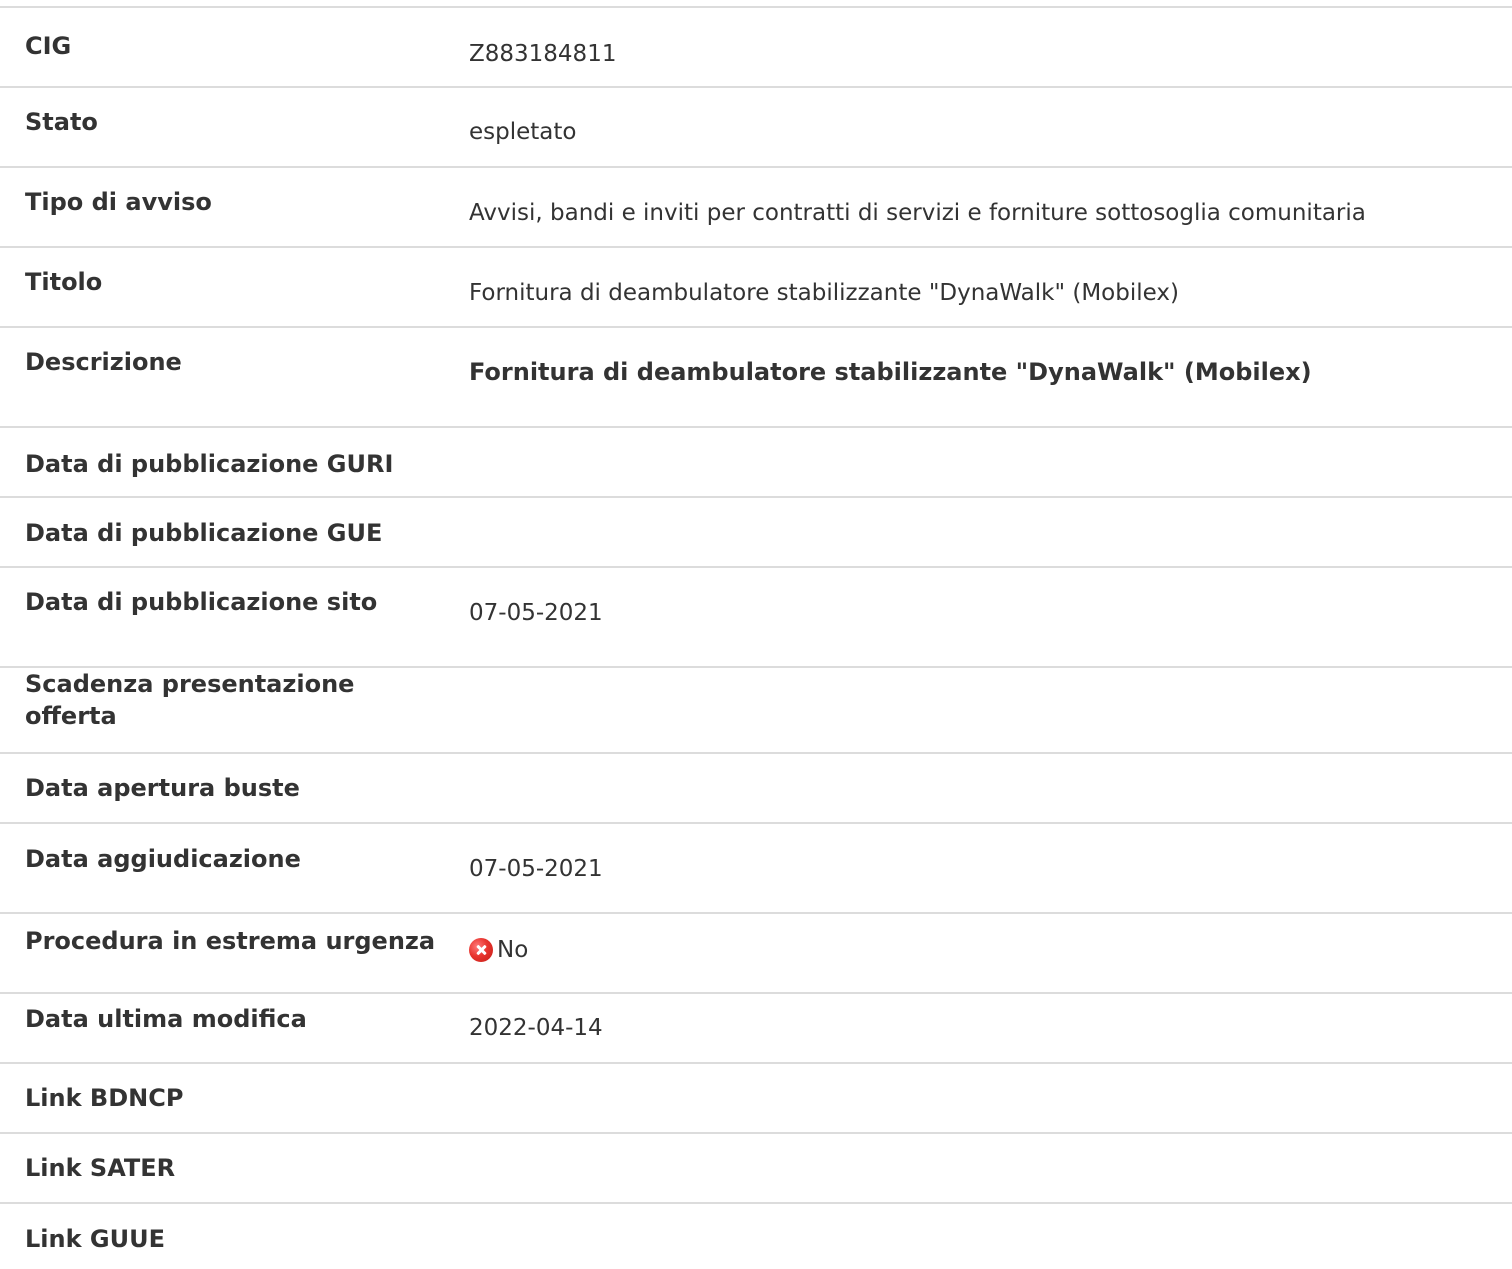 This screenshot has height=1269, width=1512. Describe the element at coordinates (536, 613) in the screenshot. I see `value-data-sito: 07-05-2021` at that location.